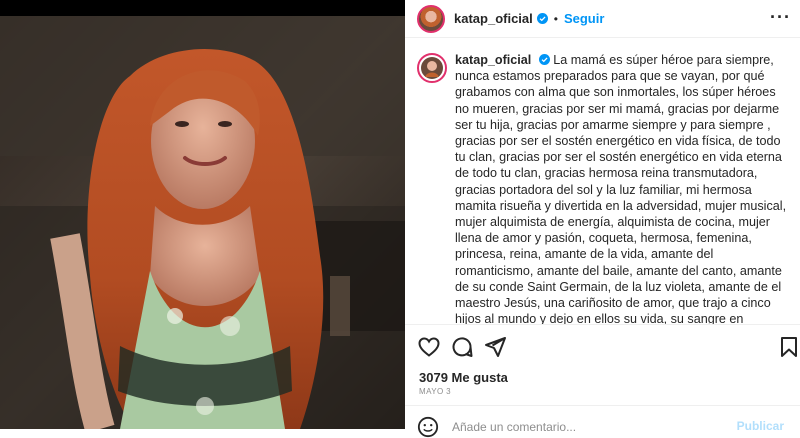  What do you see at coordinates (493, 18) in the screenshot?
I see `author-username: katap_oficial` at bounding box center [493, 18].